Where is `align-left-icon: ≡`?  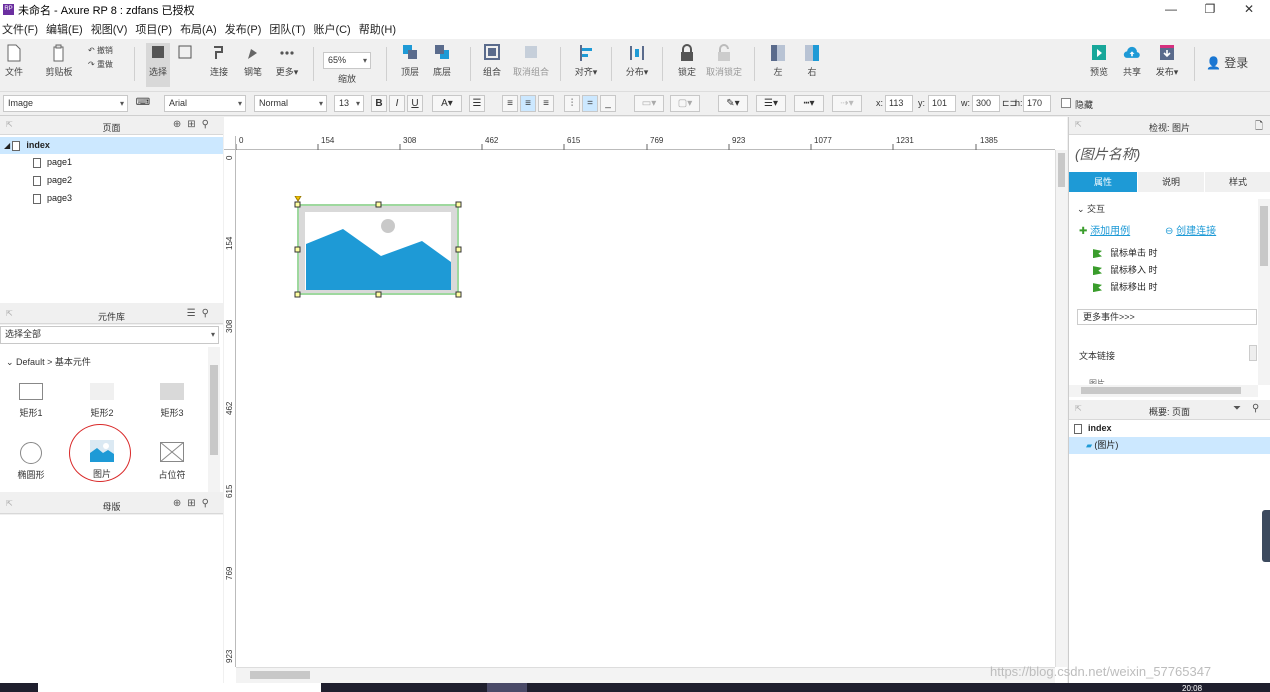 align-left-icon: ≡ is located at coordinates (510, 103).